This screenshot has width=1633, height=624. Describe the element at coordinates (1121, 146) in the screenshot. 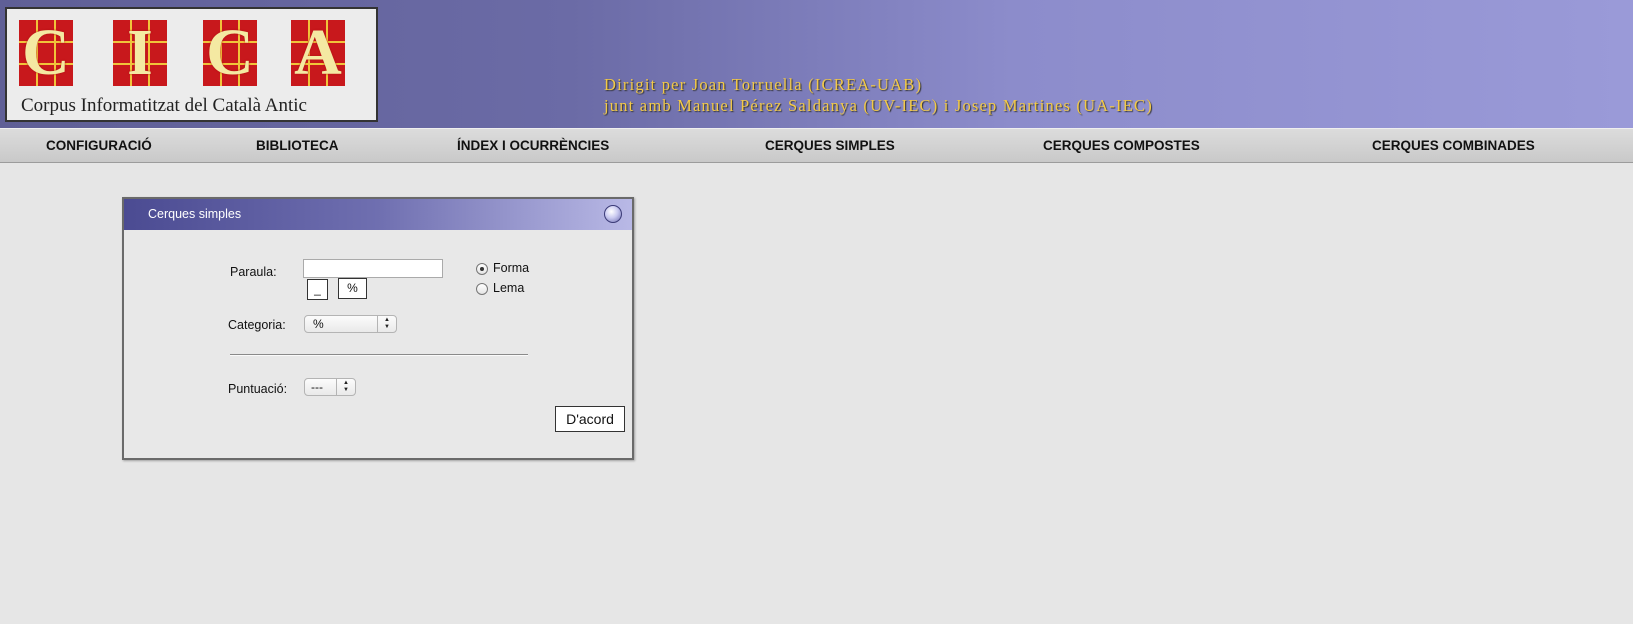

I see `nav-cerques-compostes: CERQUES COMPOSTES` at that location.